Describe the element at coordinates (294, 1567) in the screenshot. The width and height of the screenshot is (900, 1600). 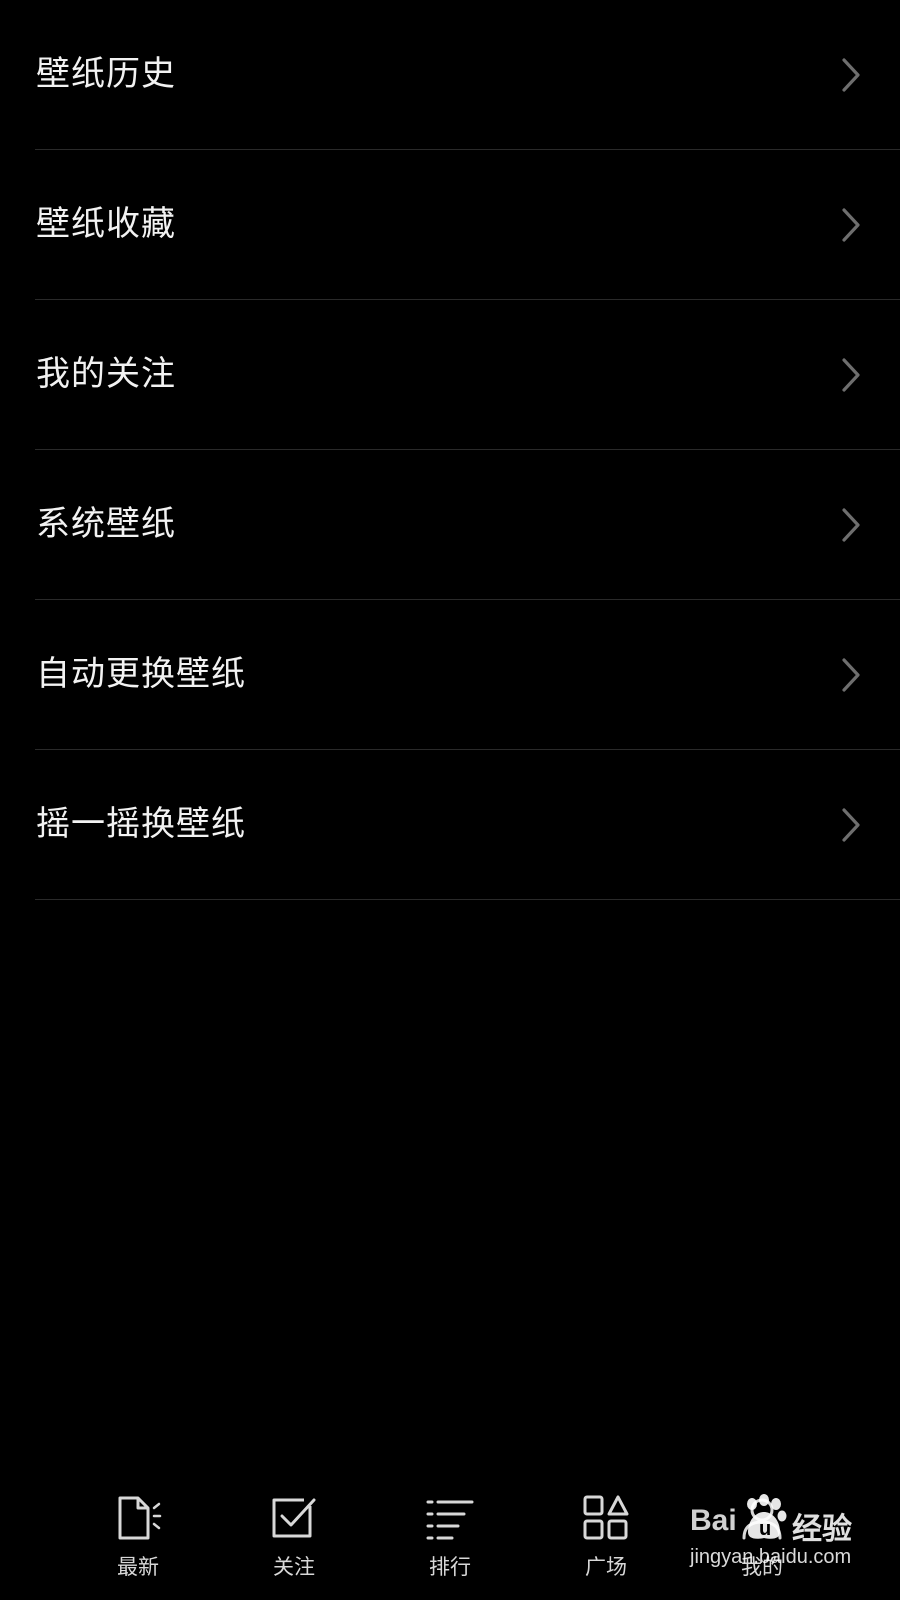
I see `tab-label: 关注` at that location.